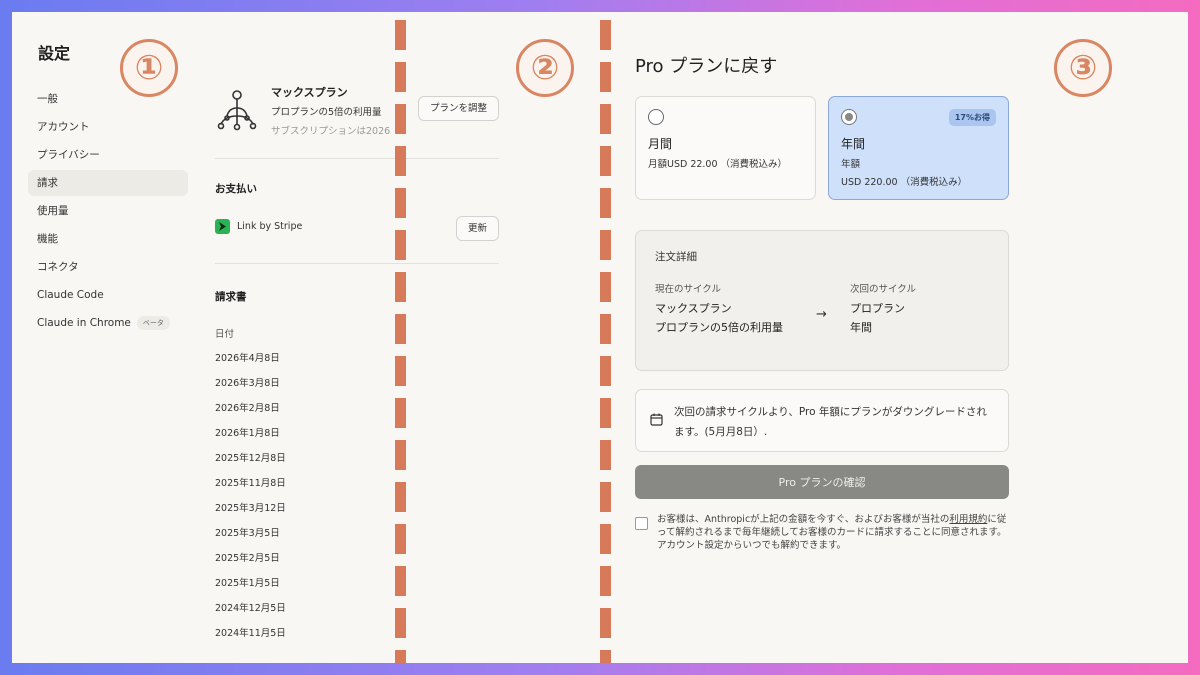  I want to click on plan-description: プロプランの5倍の利用量, so click(326, 112).